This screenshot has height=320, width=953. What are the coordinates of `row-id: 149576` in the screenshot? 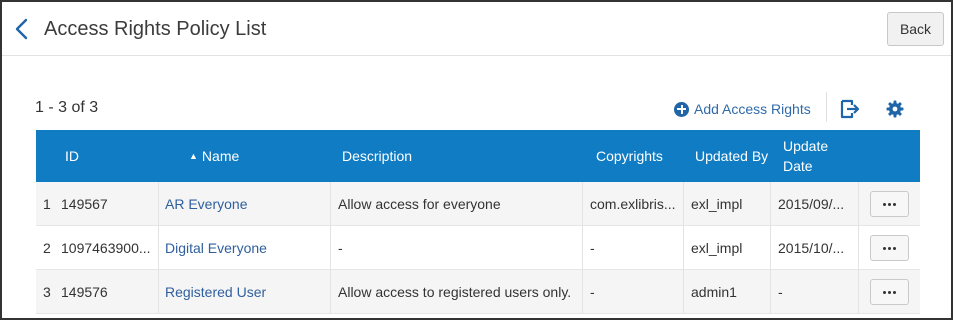 It's located at (84, 292).